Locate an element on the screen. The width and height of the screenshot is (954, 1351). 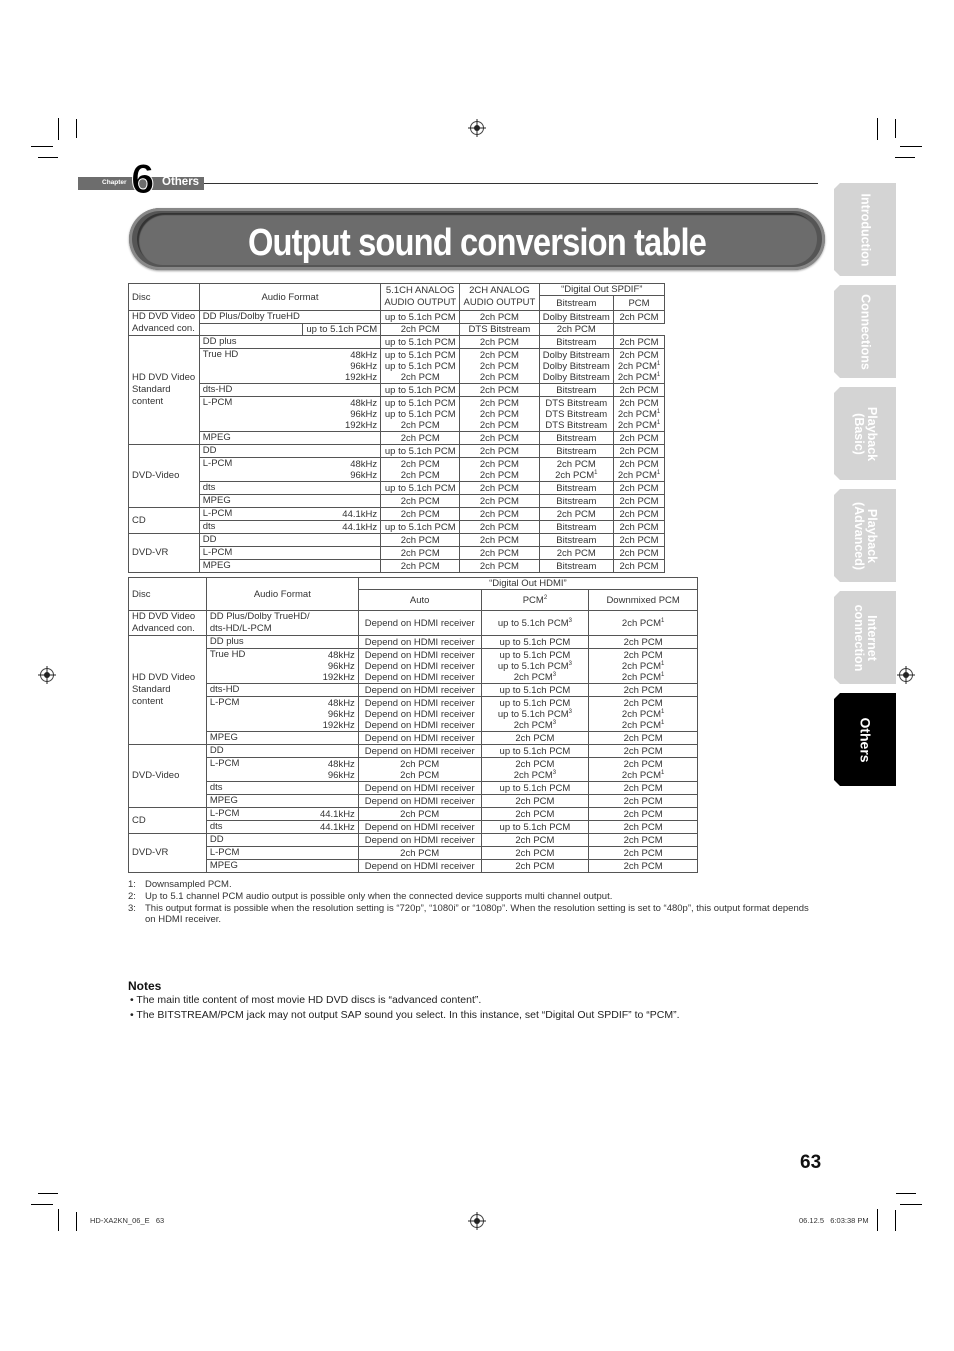
spdif-bitstream-cell: DTS Bitstream is located at coordinates (576, 402).